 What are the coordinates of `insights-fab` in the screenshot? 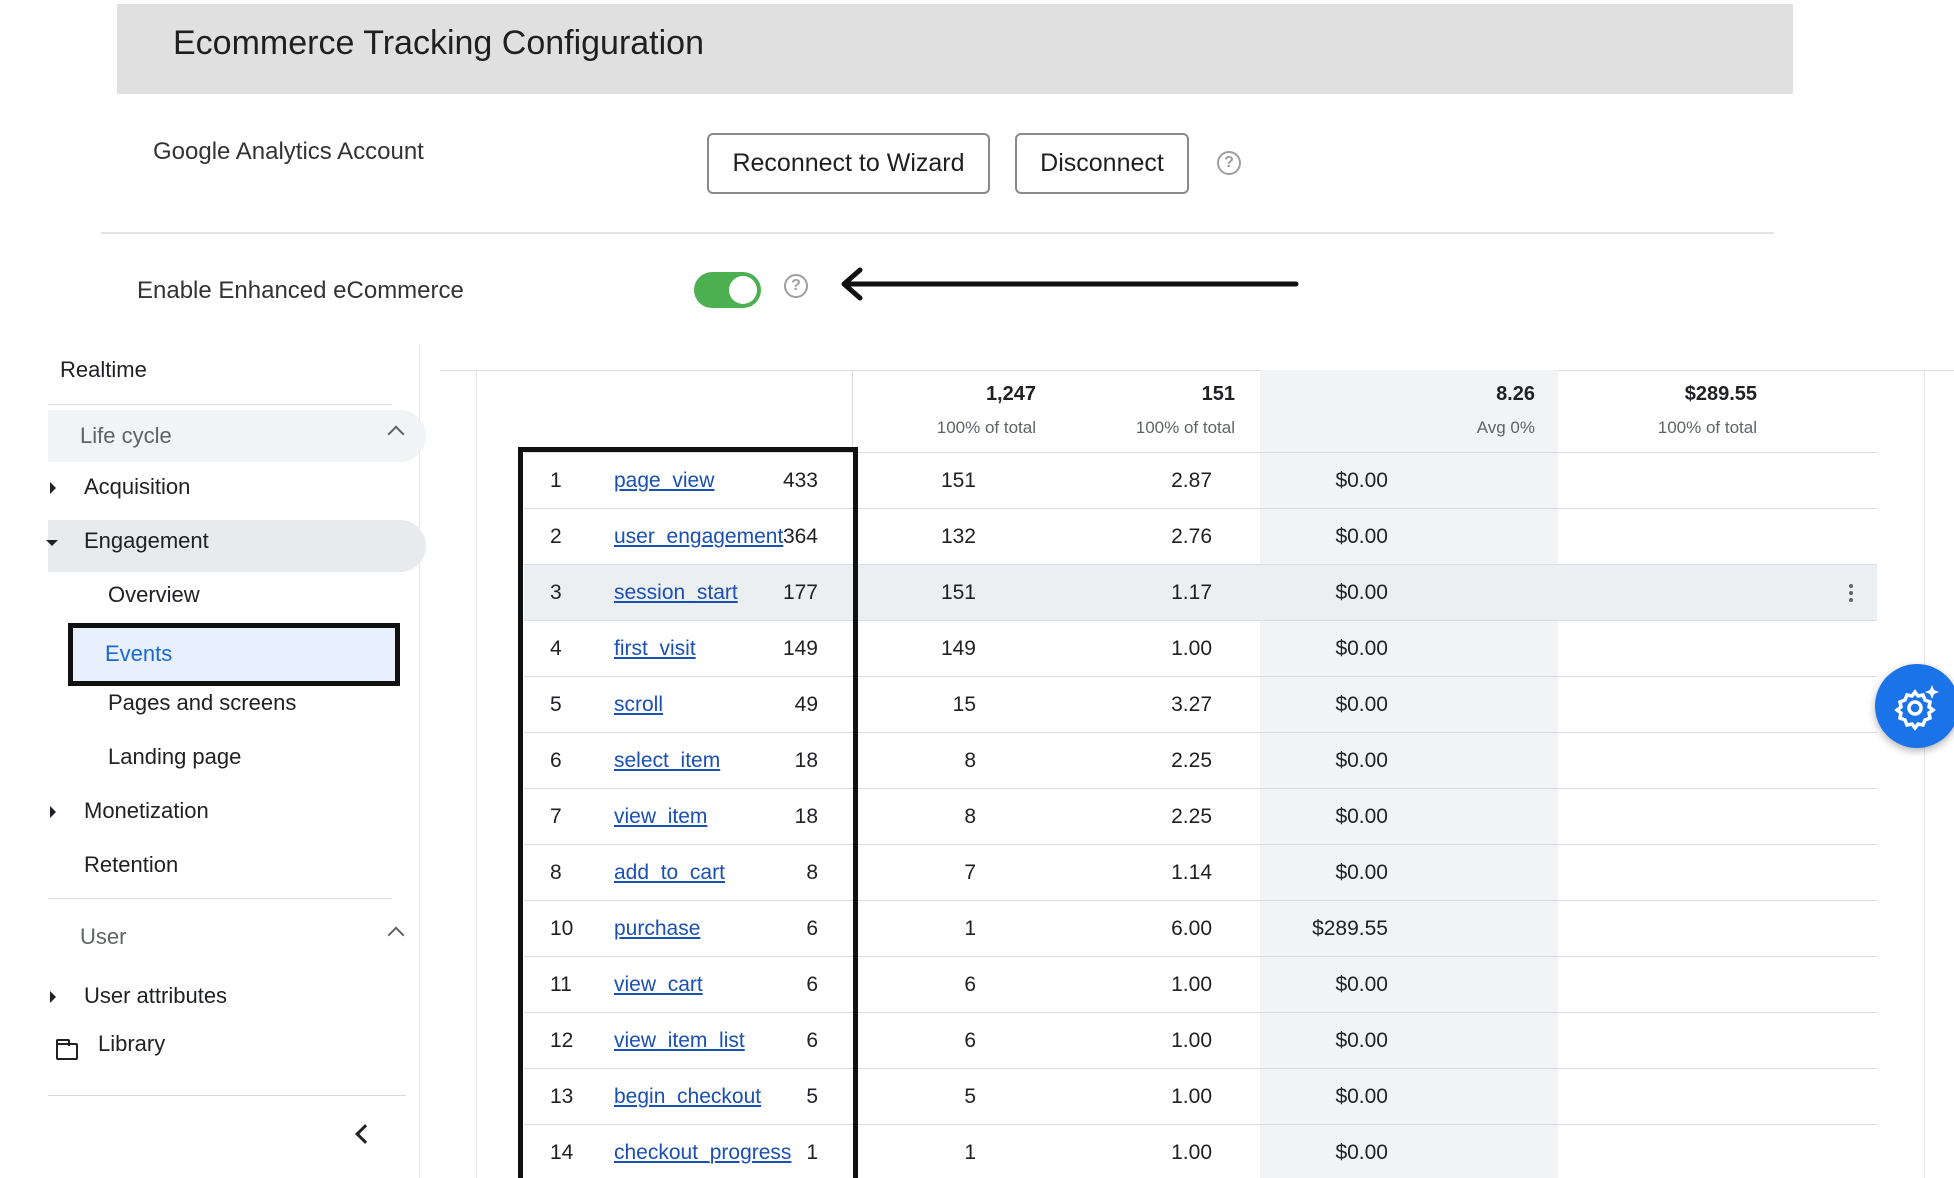 It's located at (1914, 706).